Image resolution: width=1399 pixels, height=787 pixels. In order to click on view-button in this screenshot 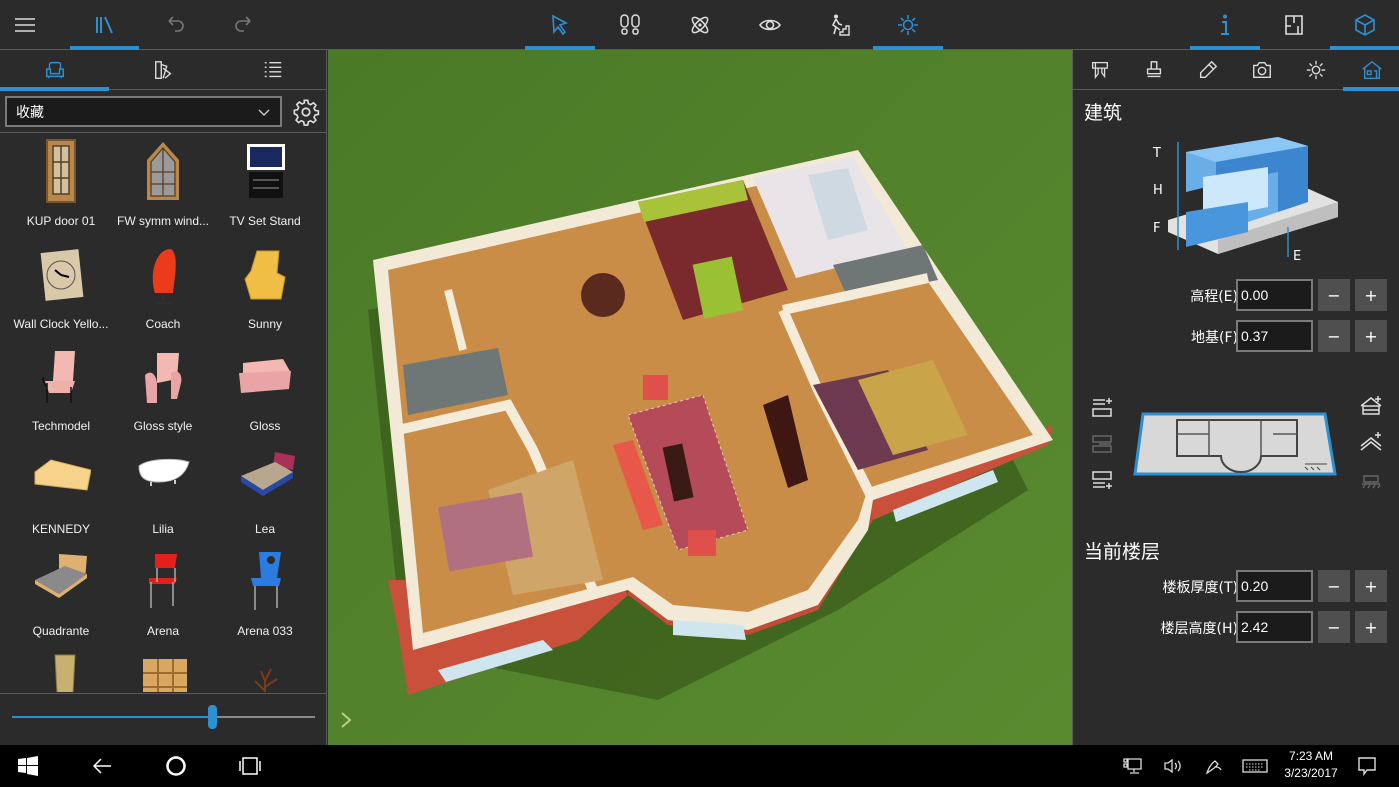, I will do `click(770, 25)`.